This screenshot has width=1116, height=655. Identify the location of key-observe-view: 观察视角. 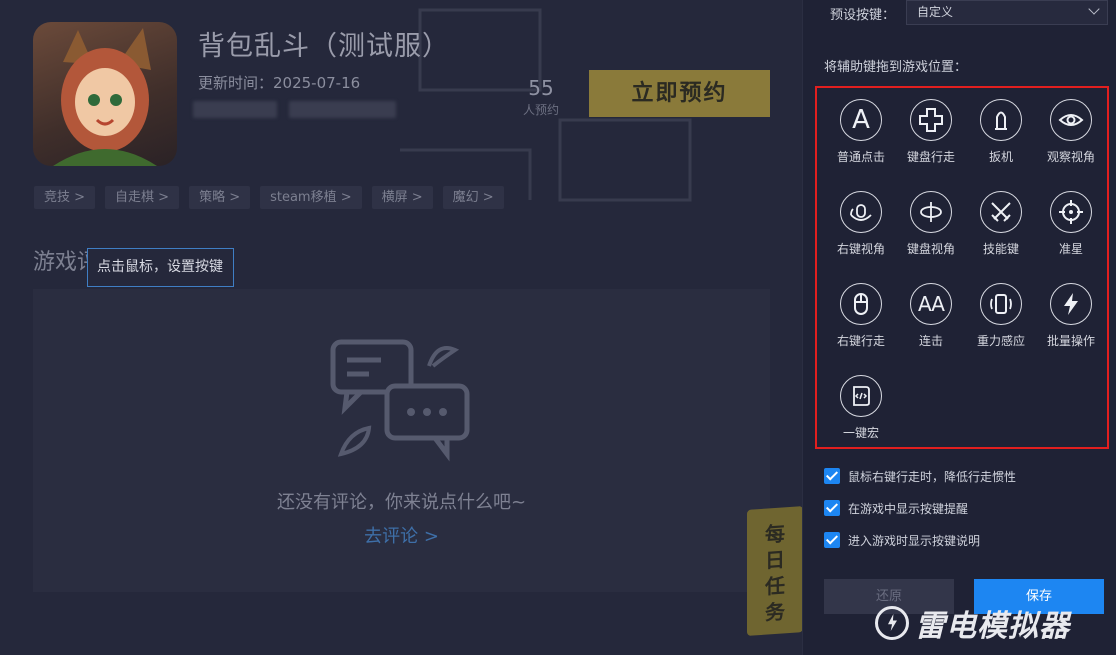
(1071, 139).